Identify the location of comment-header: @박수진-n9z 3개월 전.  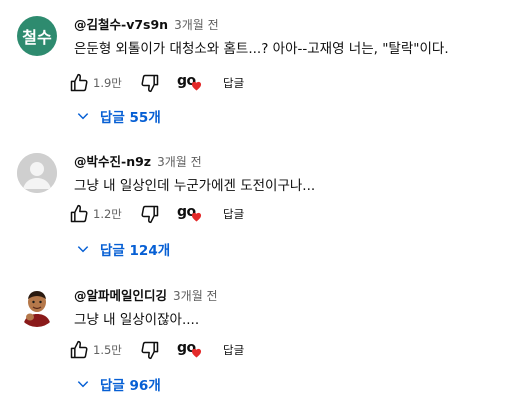
(138, 161).